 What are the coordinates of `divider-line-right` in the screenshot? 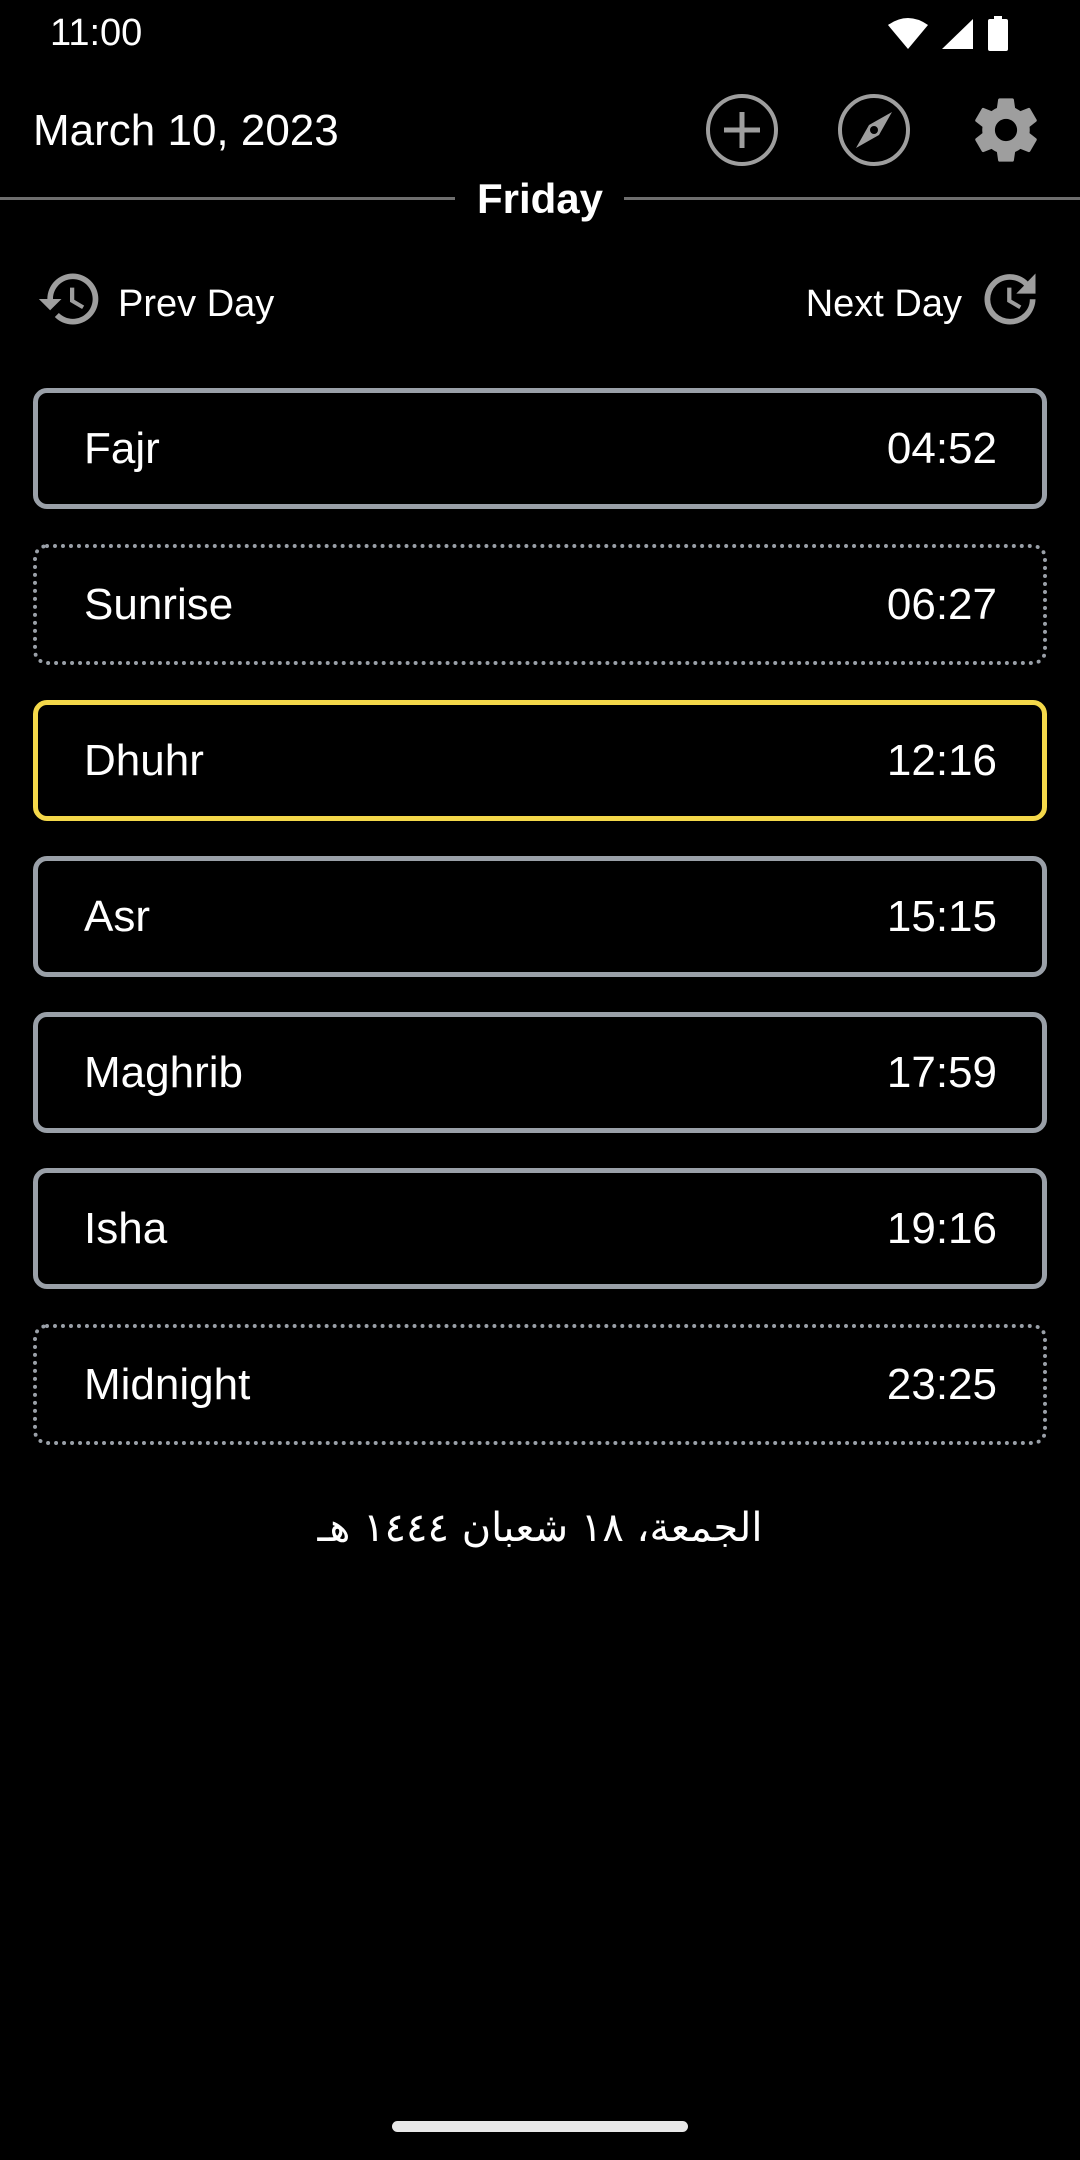 It's located at (852, 198).